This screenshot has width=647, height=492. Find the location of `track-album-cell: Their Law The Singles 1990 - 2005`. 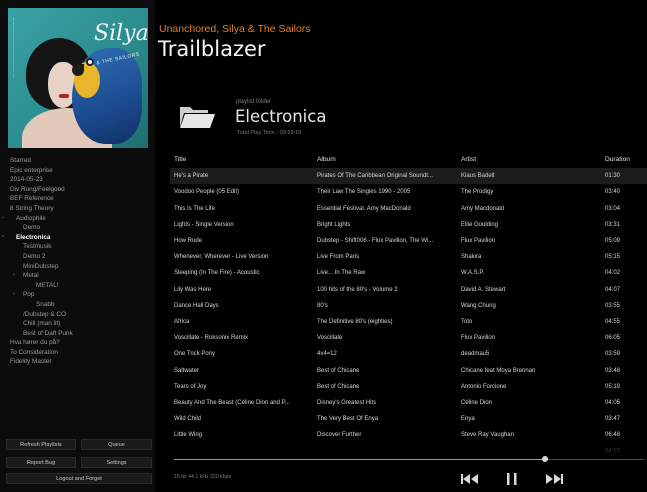

track-album-cell: Their Law The Singles 1990 - 2005 is located at coordinates (364, 192).